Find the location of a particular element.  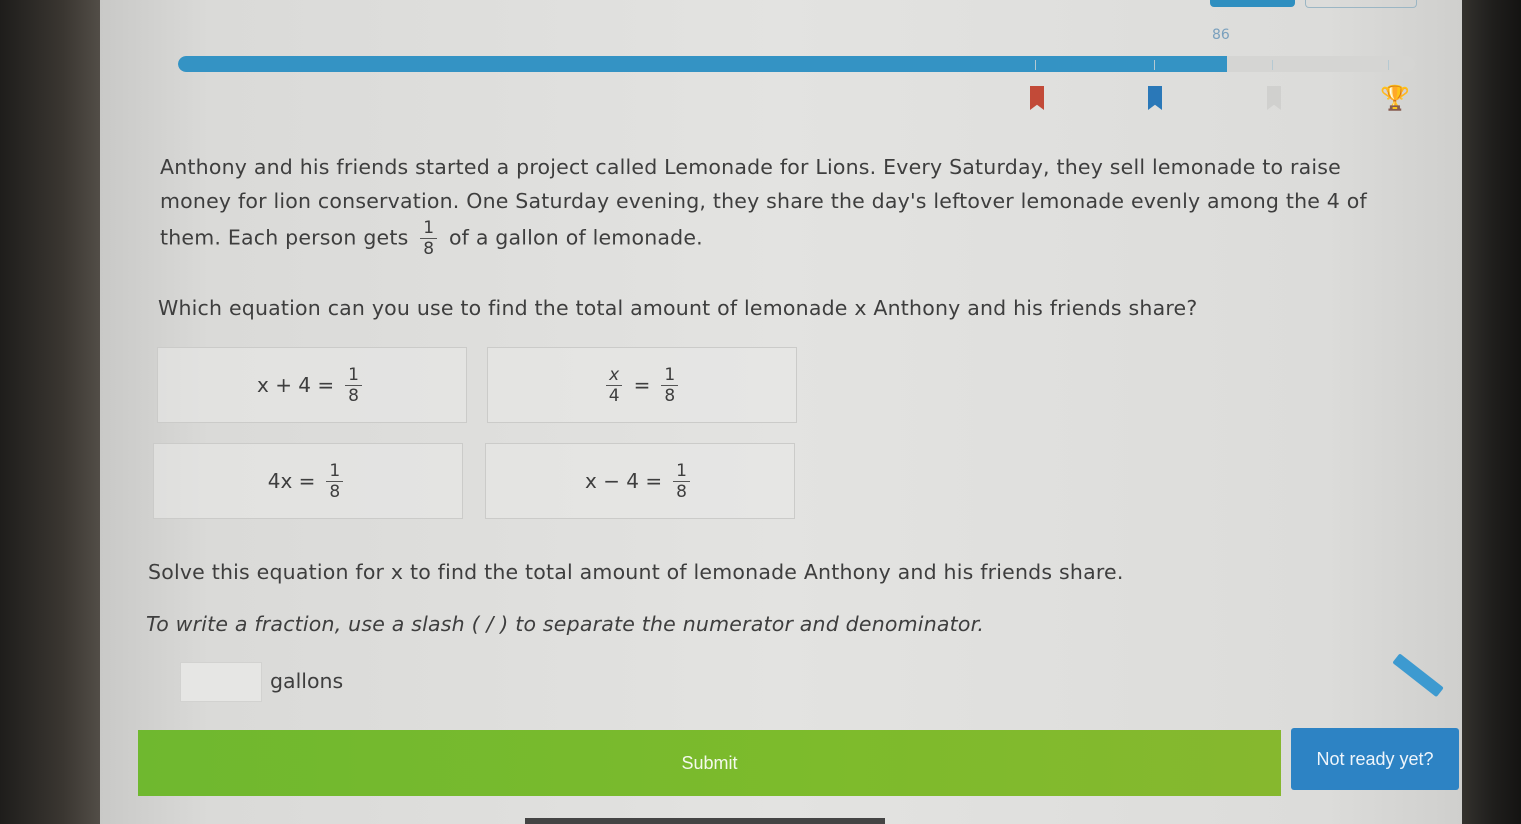

answer-input is located at coordinates (221, 682).